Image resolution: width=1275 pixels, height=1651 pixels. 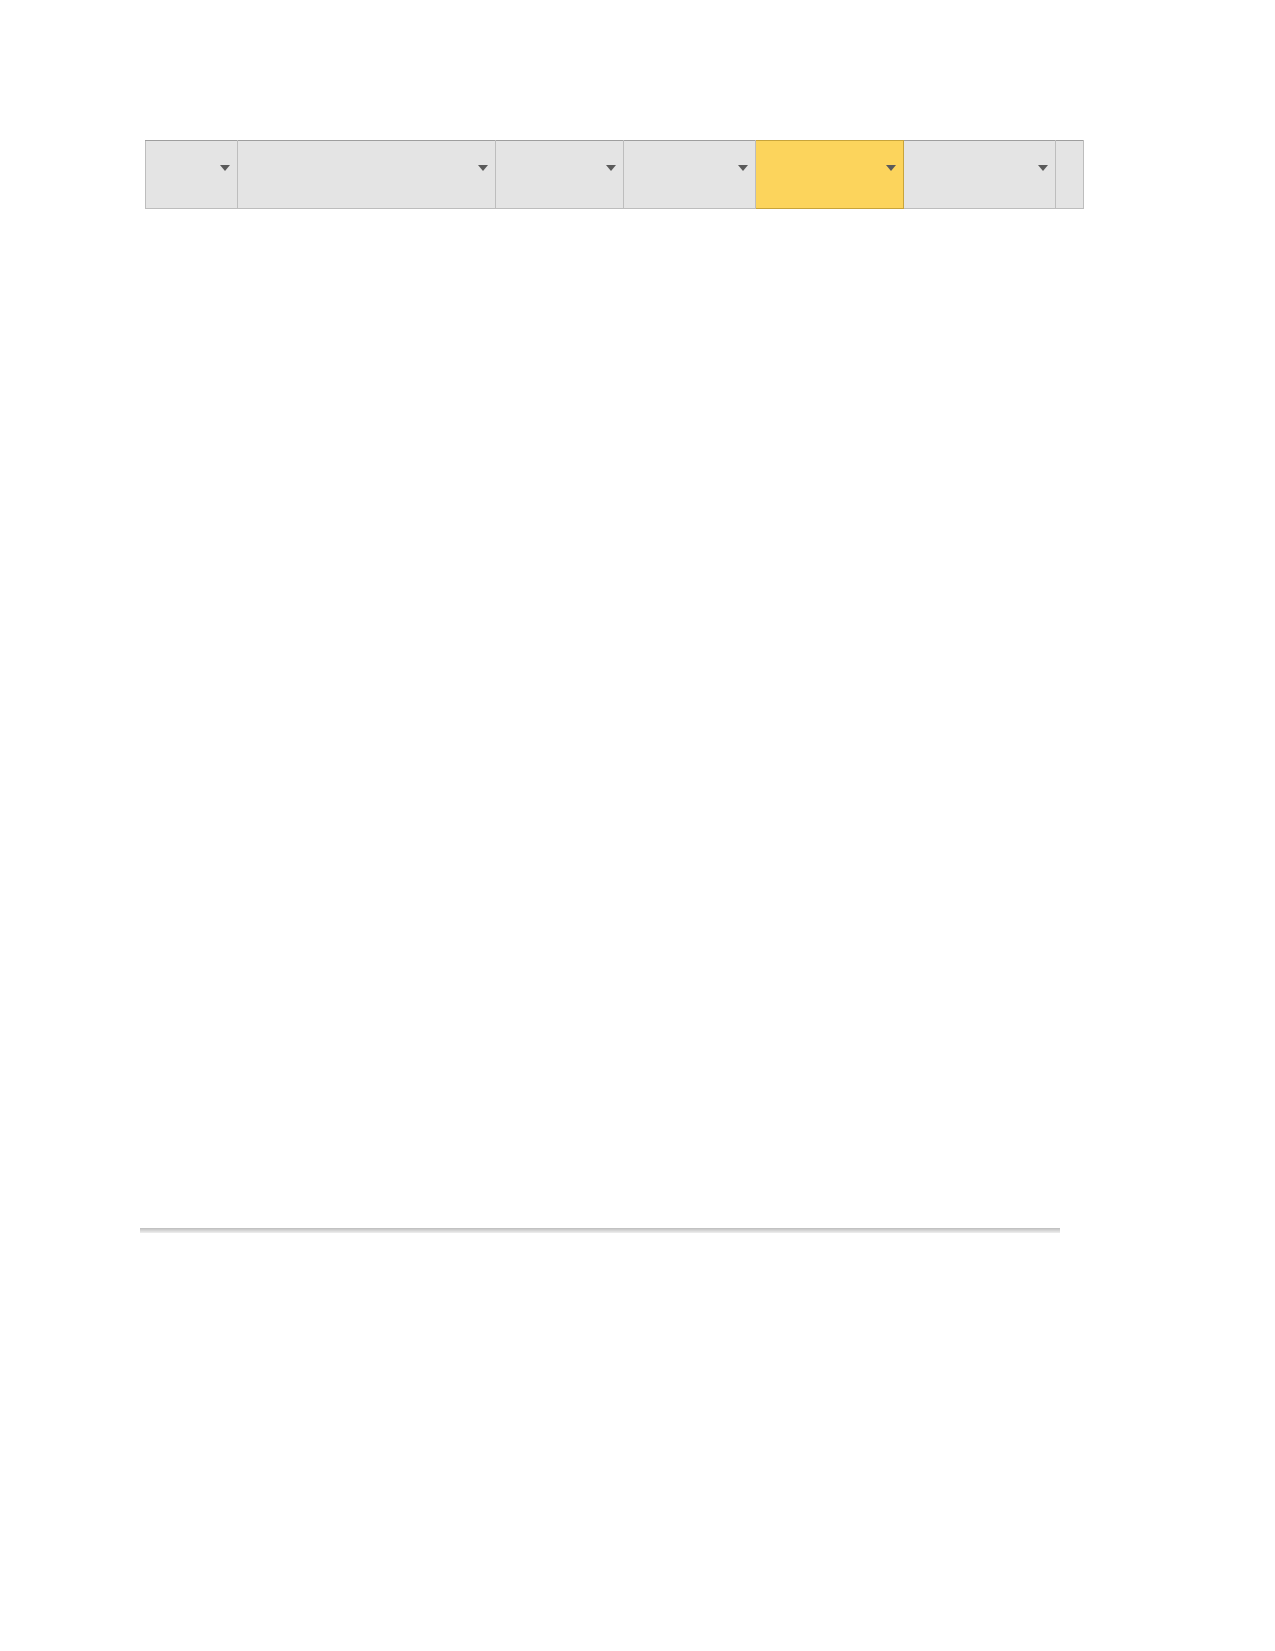 I want to click on column-header-start, so click(x=689, y=174).